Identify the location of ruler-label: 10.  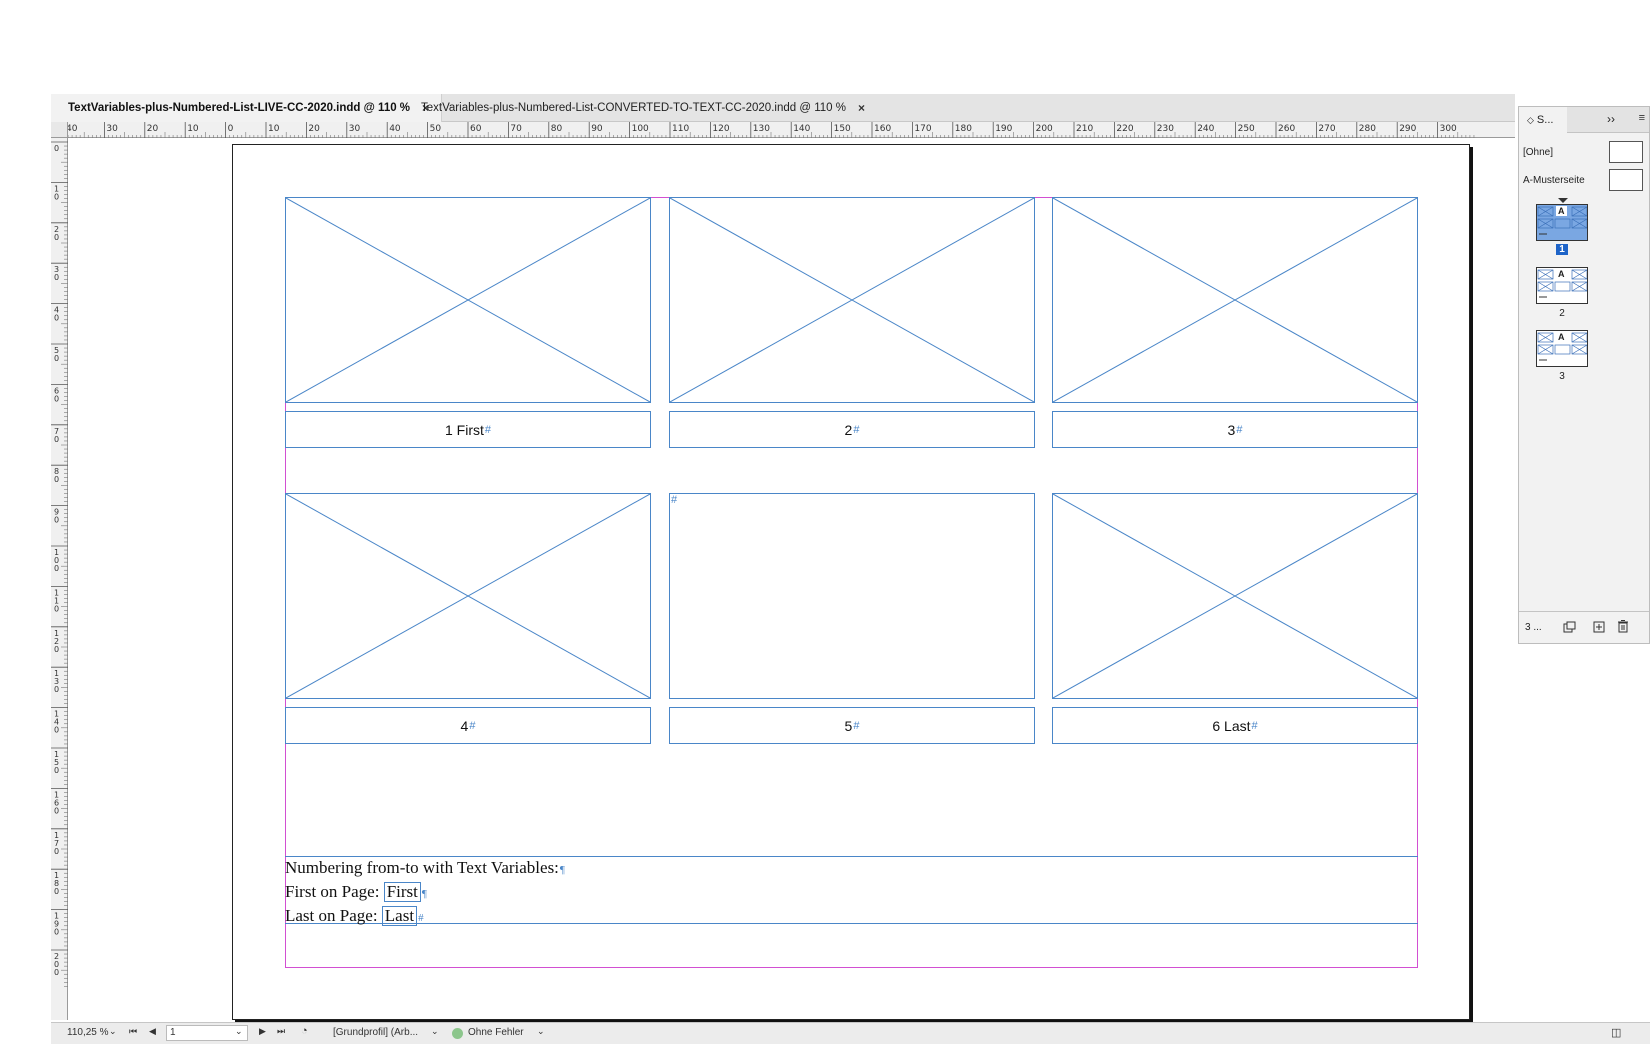
(274, 129).